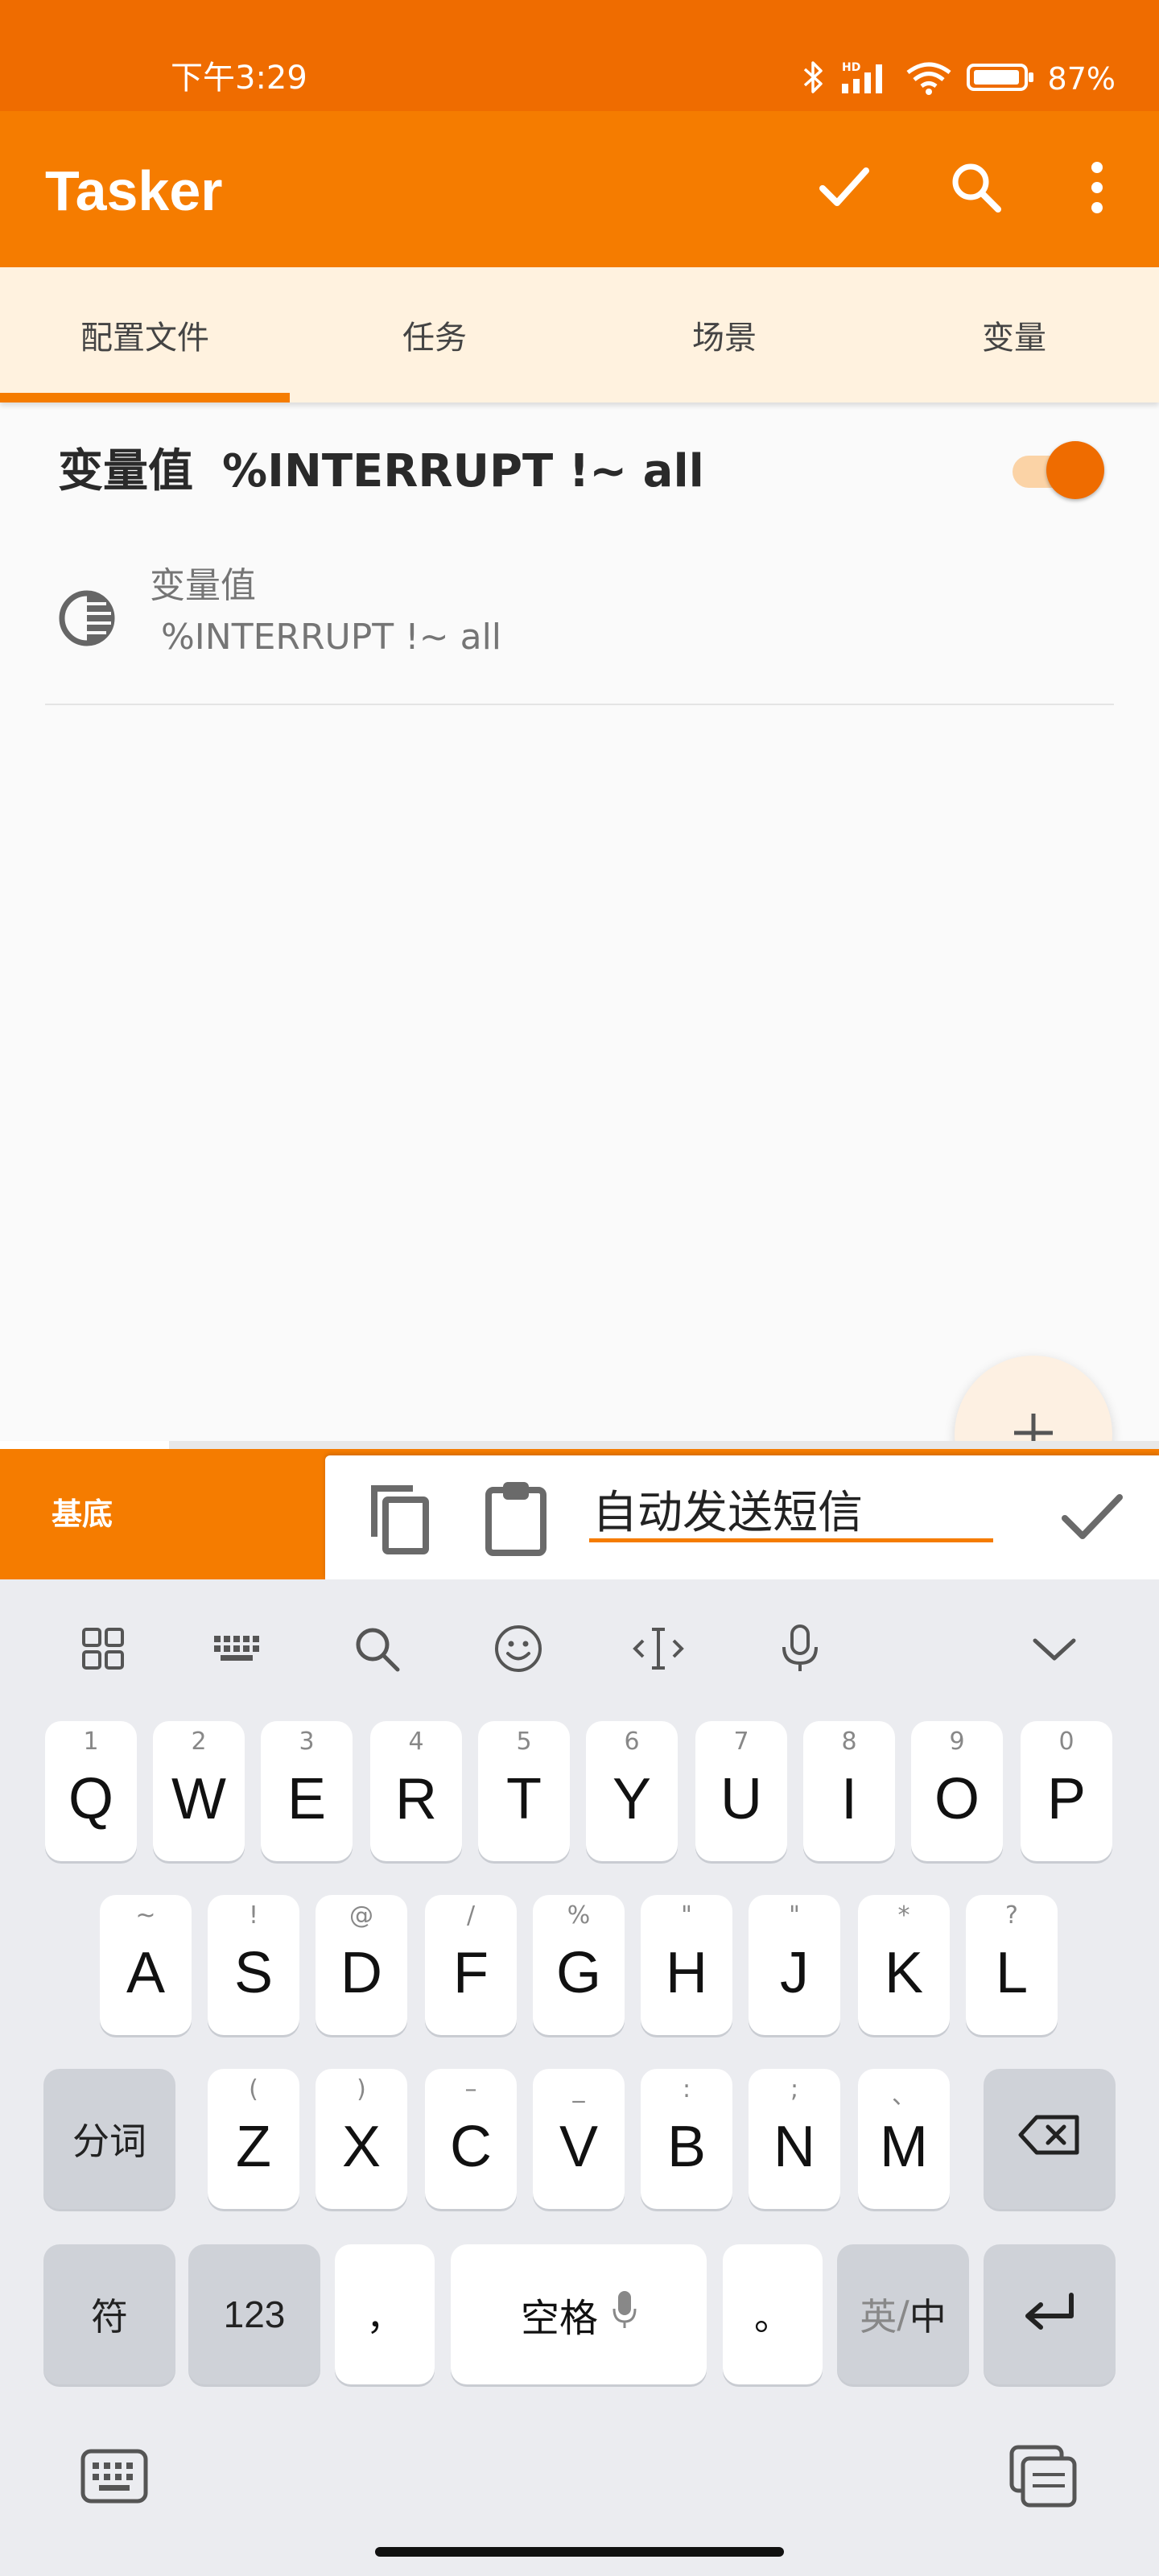  Describe the element at coordinates (463, 471) in the screenshot. I see `profile-condition: %INTERRUPT !~ all` at that location.